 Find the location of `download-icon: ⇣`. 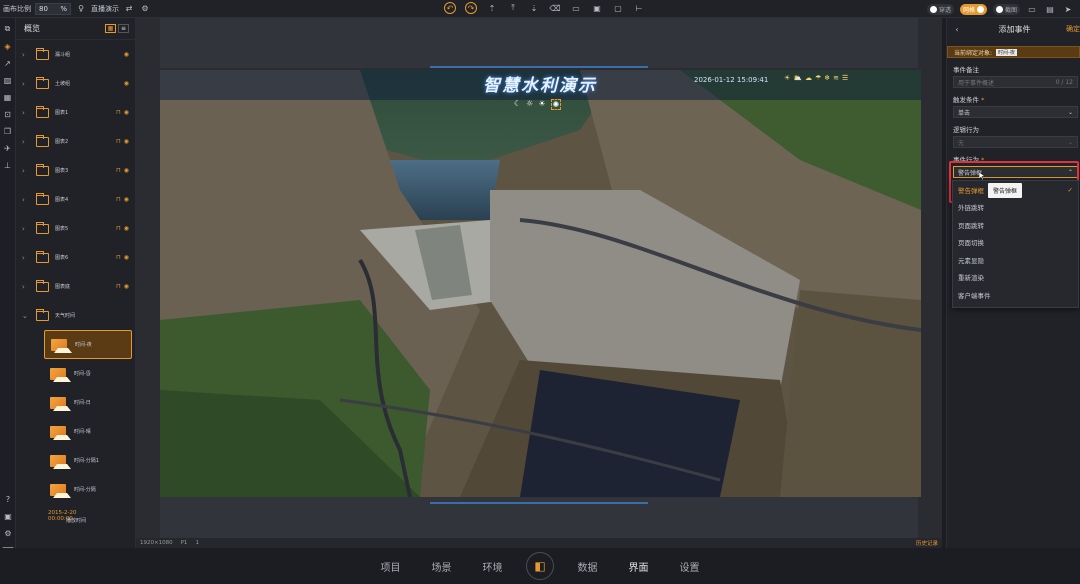

download-icon: ⇣ is located at coordinates (534, 8).